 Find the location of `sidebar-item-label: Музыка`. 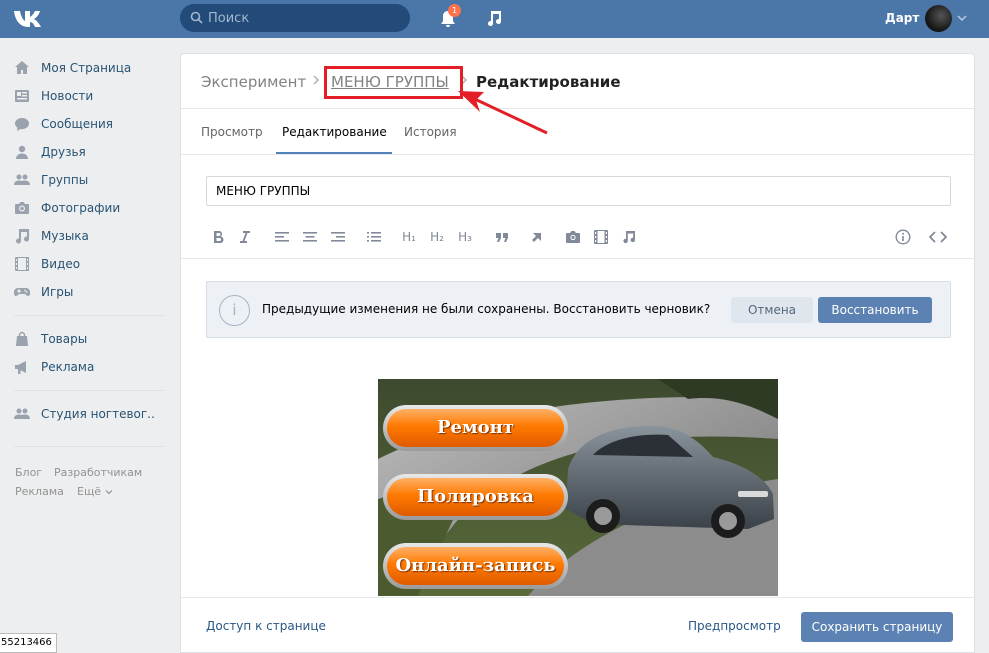

sidebar-item-label: Музыка is located at coordinates (65, 236).